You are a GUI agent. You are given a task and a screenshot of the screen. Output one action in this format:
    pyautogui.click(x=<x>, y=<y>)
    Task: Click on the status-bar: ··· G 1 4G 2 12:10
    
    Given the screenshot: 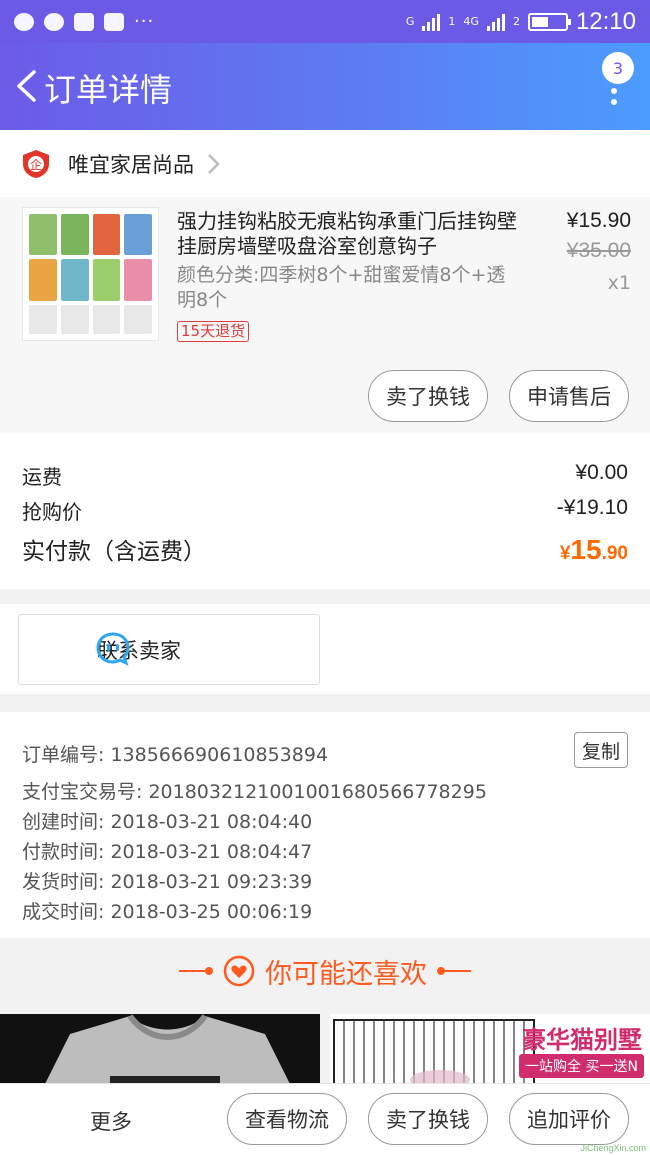 What is the action you would take?
    pyautogui.click(x=325, y=21)
    